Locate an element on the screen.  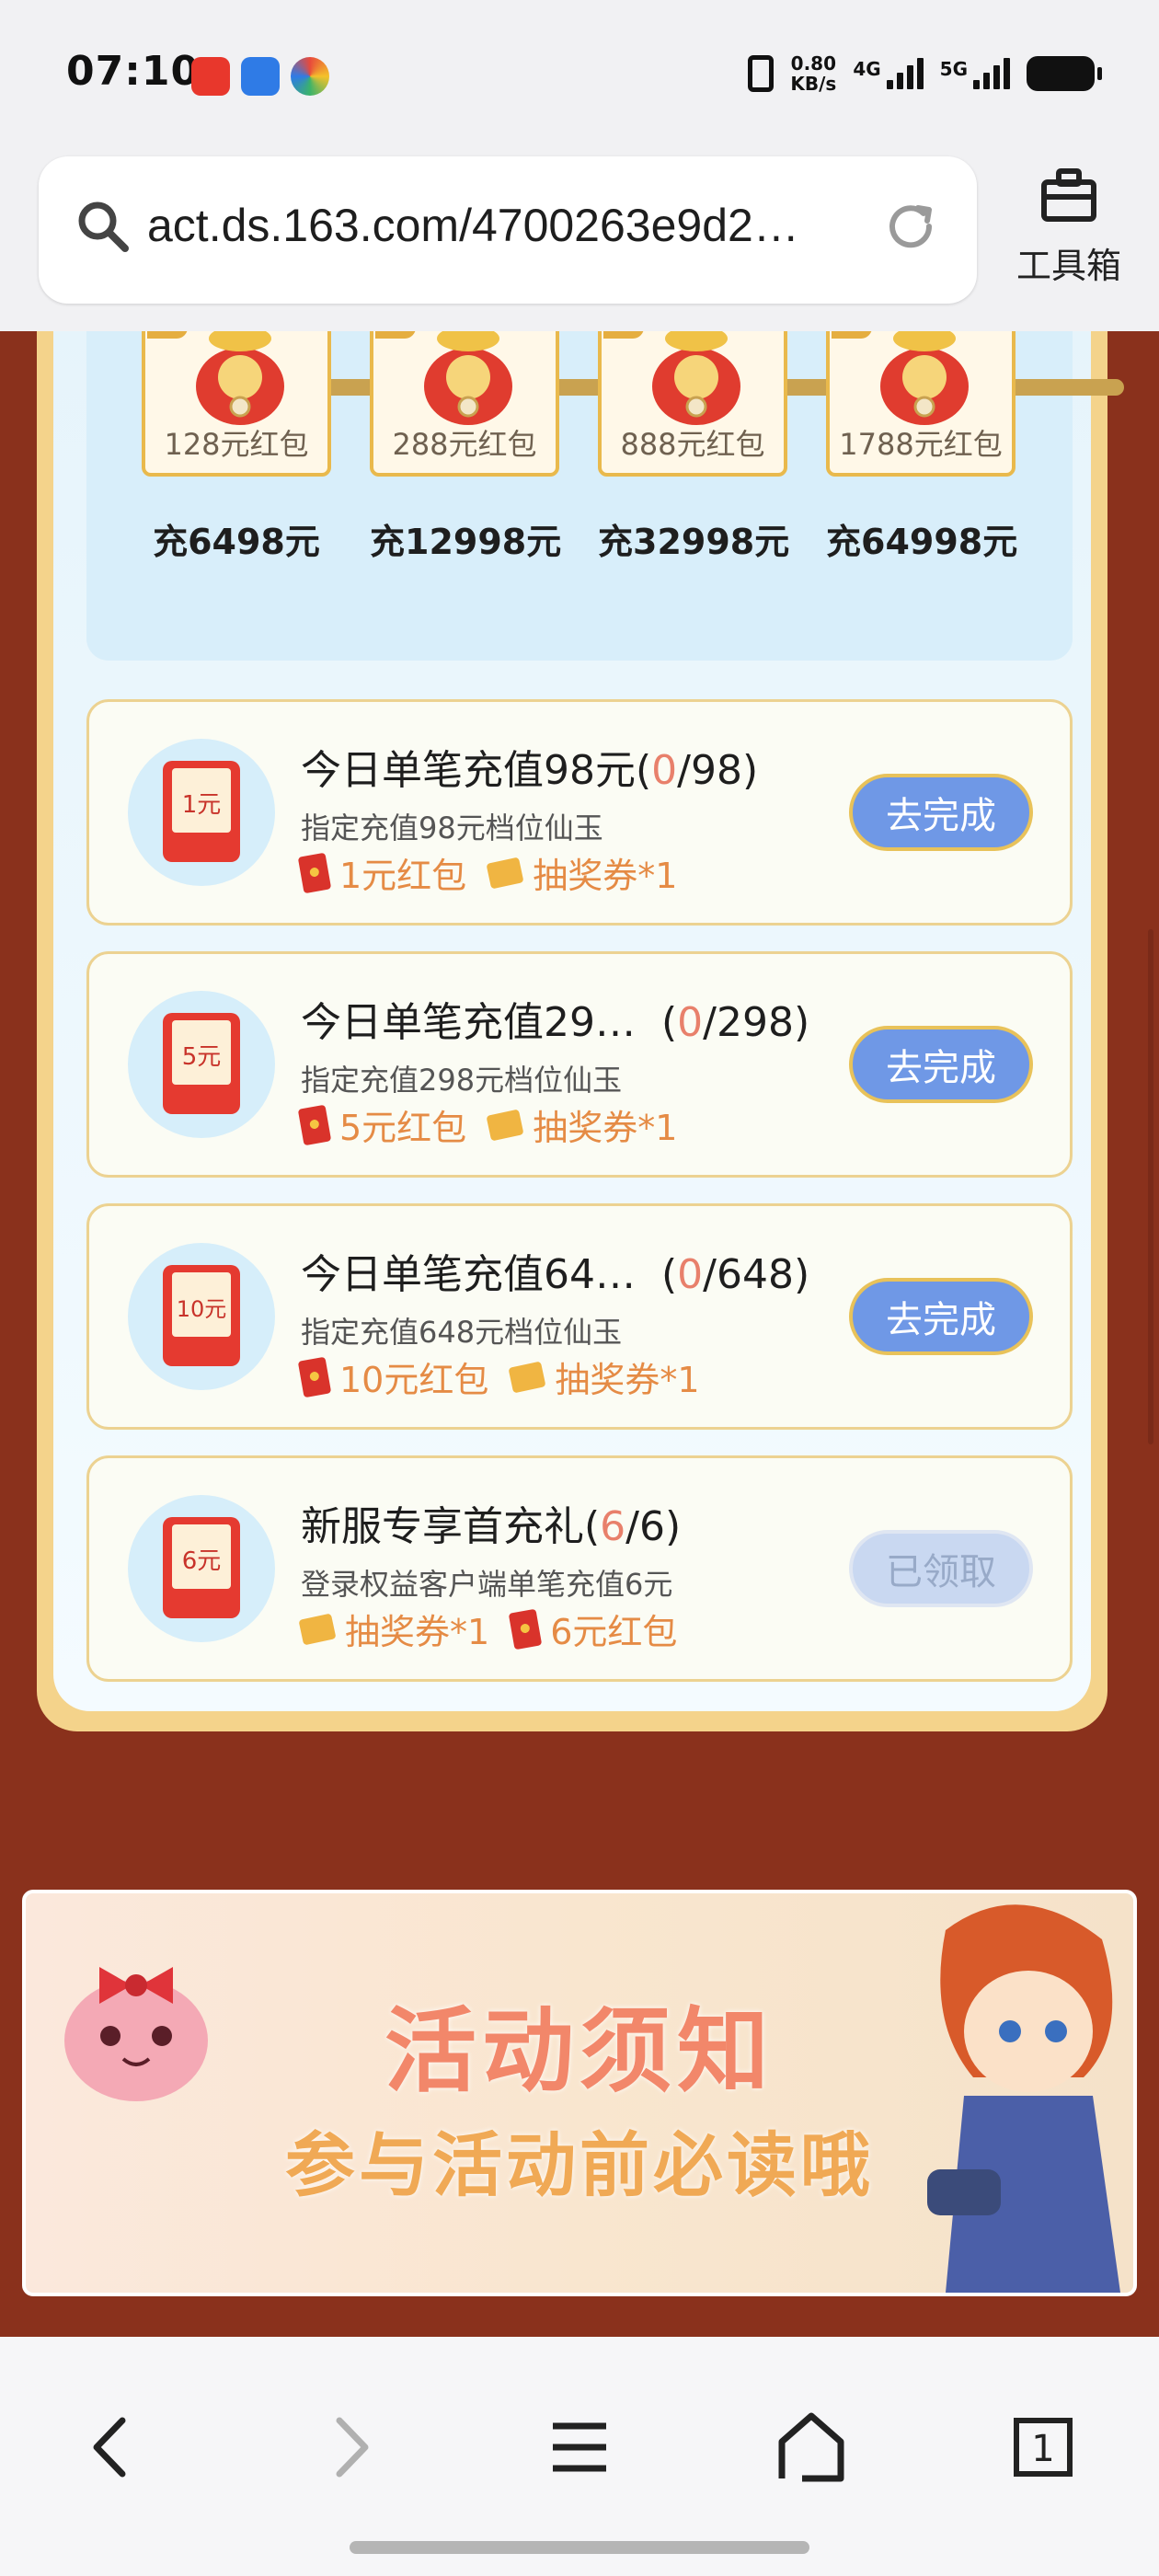
milestone-card: 128元红包 is located at coordinates (236, 404).